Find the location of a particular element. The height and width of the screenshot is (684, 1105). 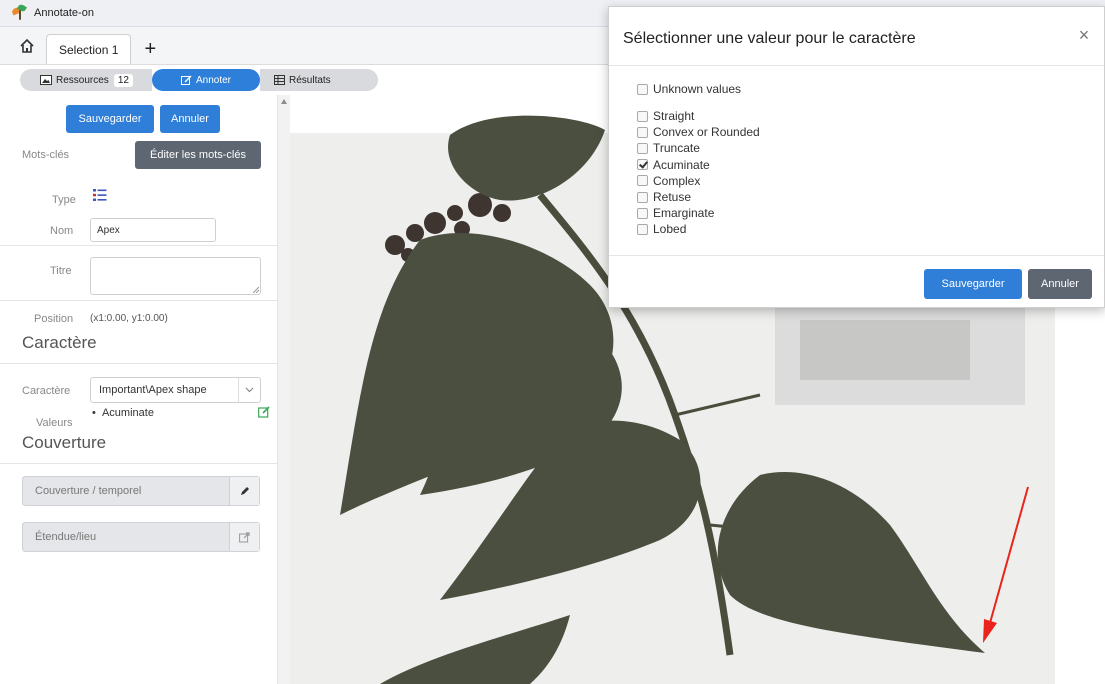

option-checkbox: Emarginate is located at coordinates (675, 213).